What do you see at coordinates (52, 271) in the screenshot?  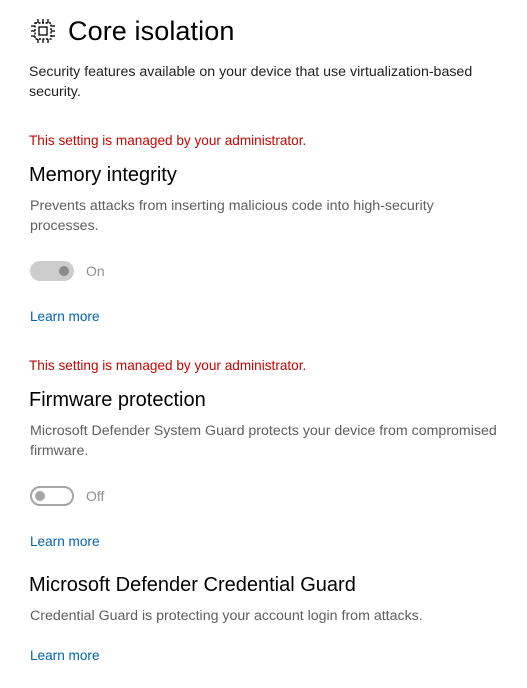 I see `memory-integrity-toggle` at bounding box center [52, 271].